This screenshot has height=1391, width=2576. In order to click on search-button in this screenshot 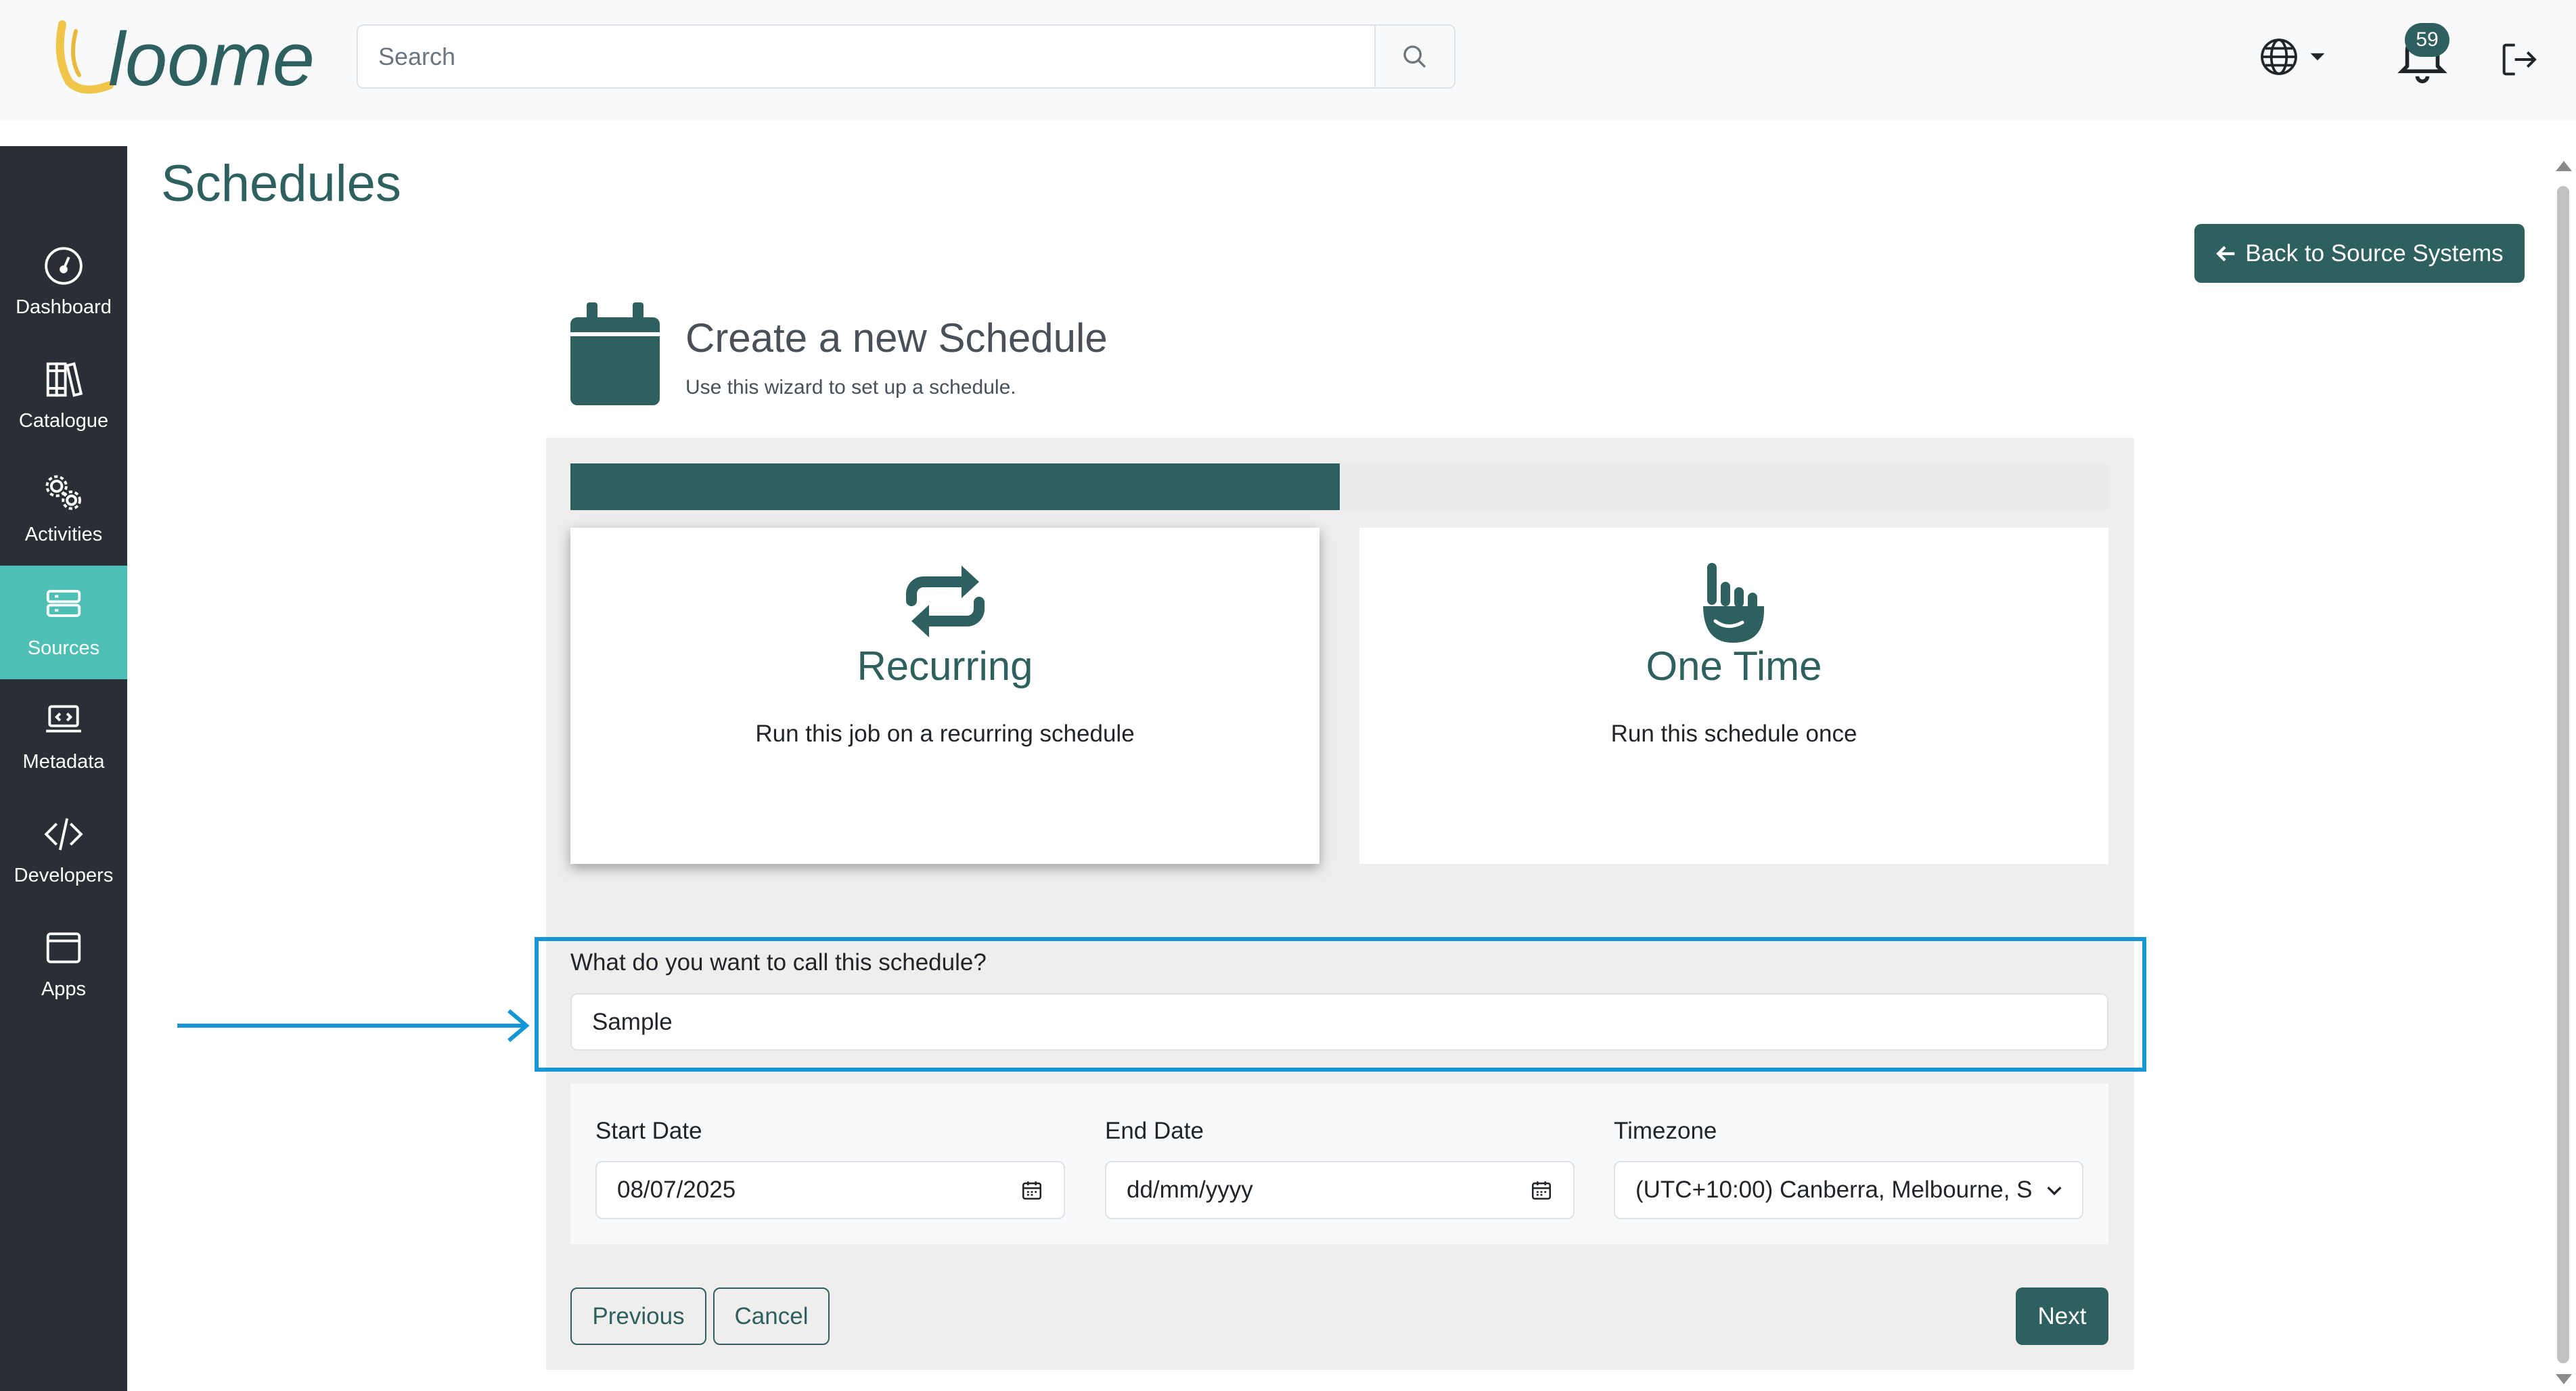, I will do `click(1414, 56)`.